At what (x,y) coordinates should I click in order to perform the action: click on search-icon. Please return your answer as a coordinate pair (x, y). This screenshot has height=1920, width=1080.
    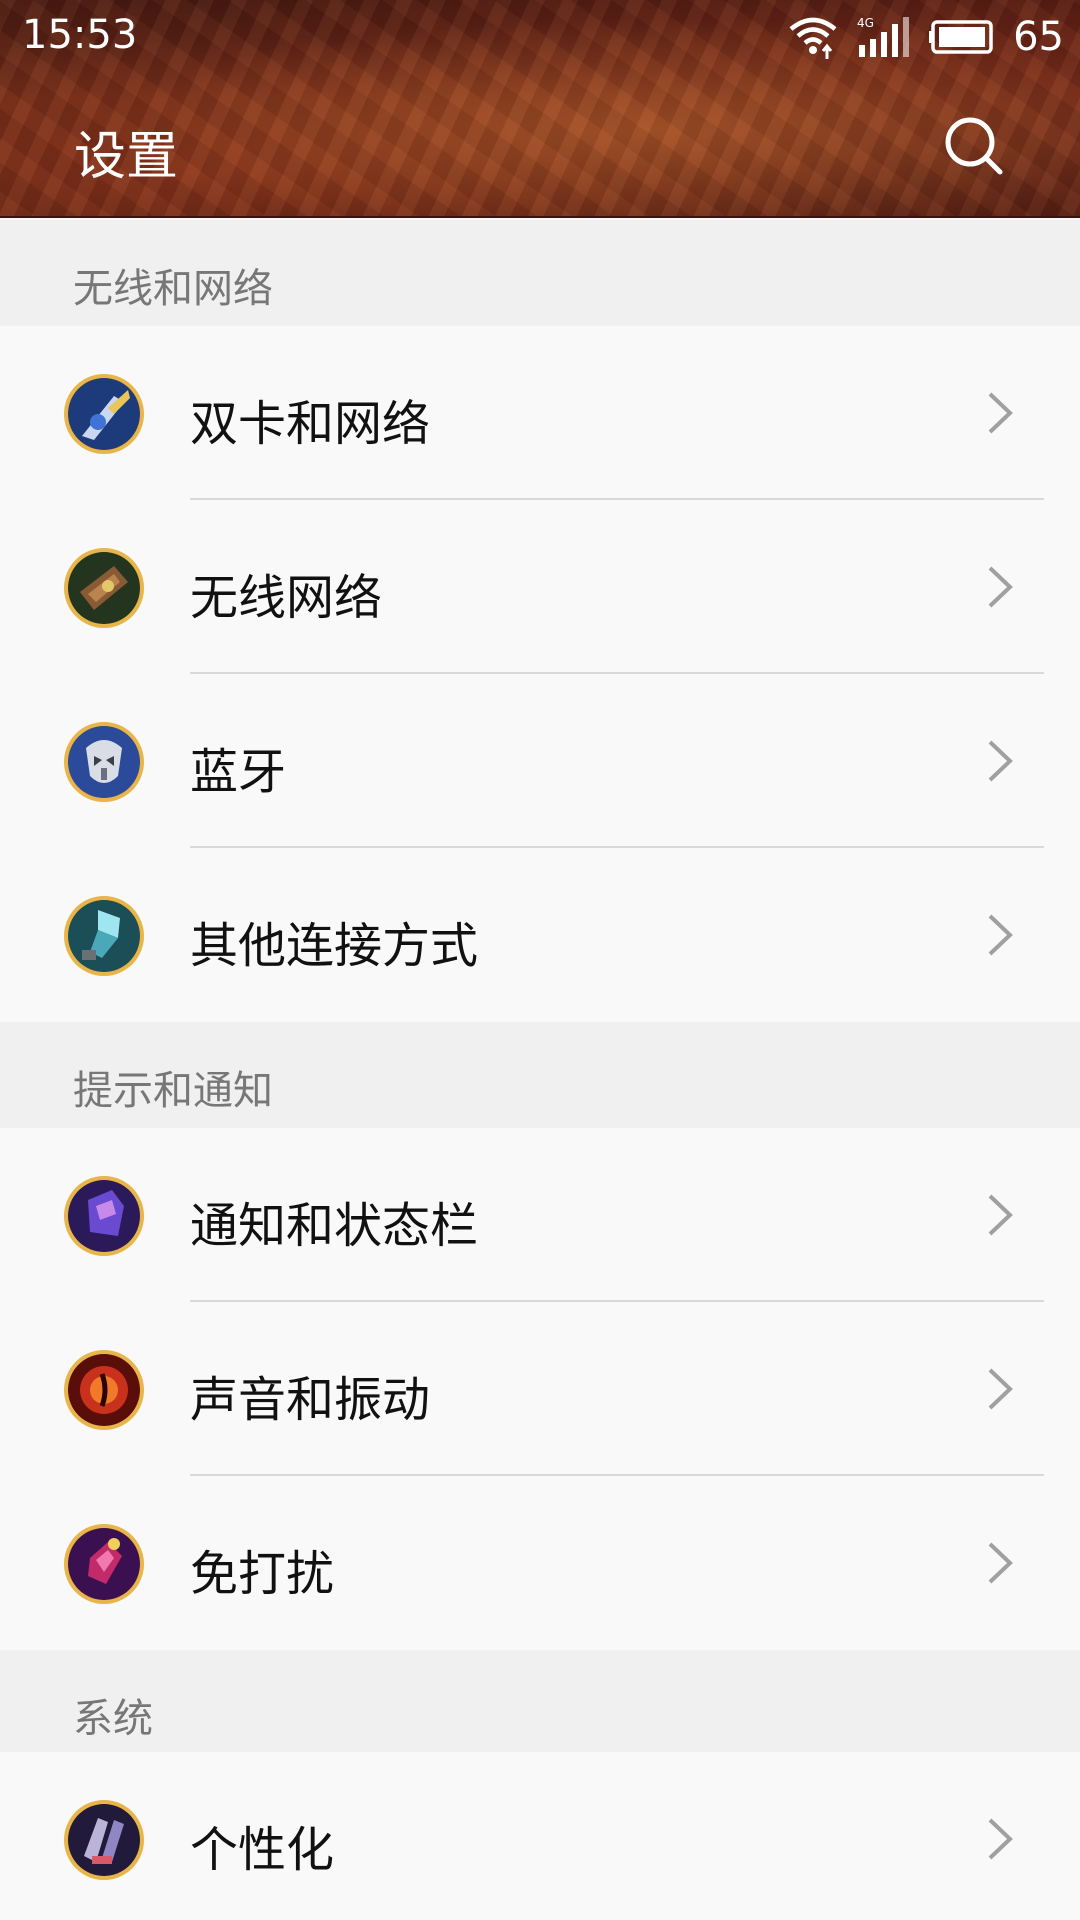
    Looking at the image, I should click on (974, 146).